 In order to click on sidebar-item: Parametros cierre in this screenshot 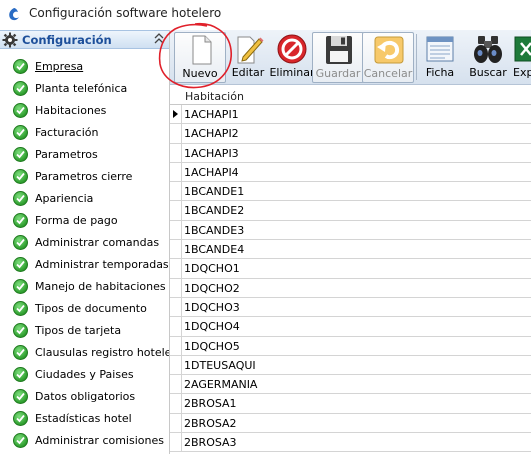, I will do `click(84, 178)`.